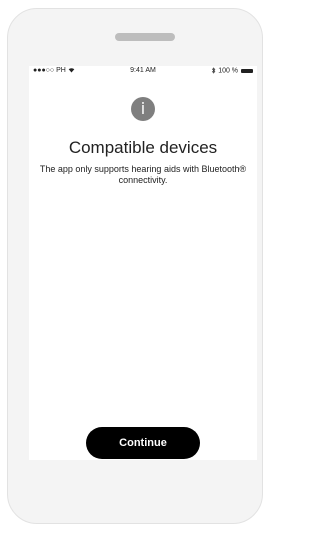 The image size is (320, 534). Describe the element at coordinates (228, 71) in the screenshot. I see `battery-percent: 100 %` at that location.